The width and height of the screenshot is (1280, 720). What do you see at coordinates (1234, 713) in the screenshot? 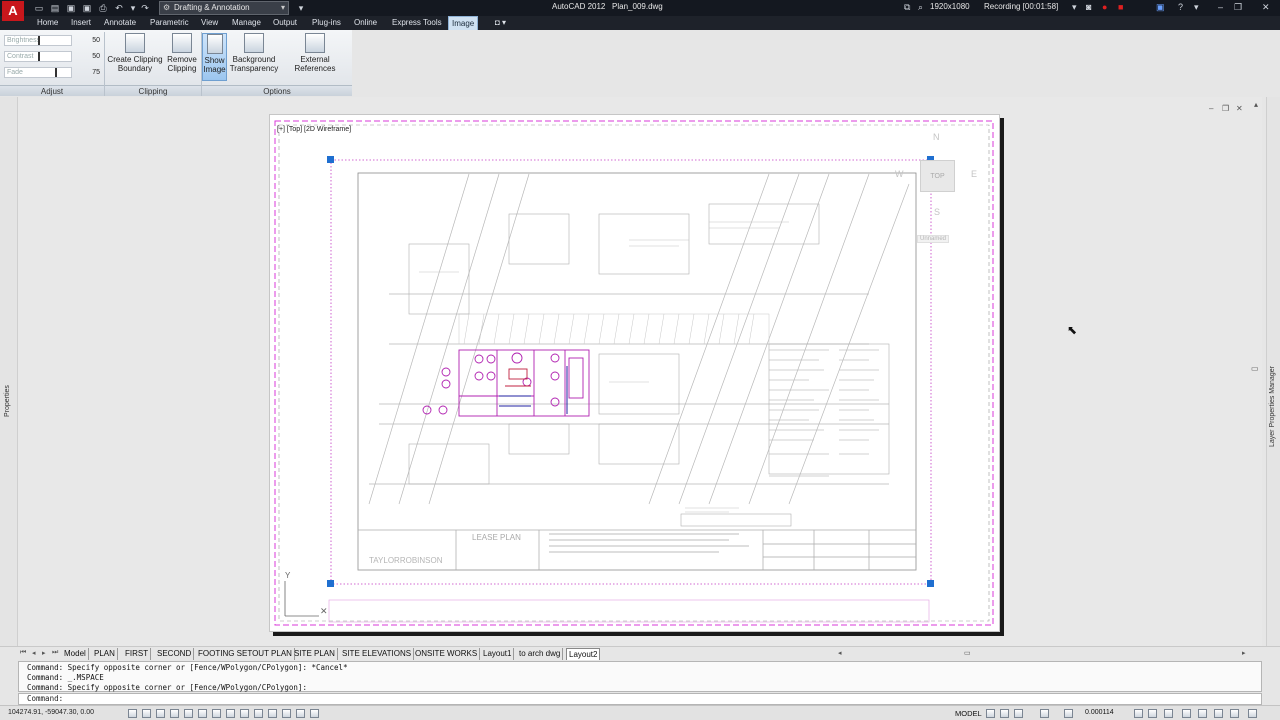
I see `status-menu-icon` at bounding box center [1234, 713].